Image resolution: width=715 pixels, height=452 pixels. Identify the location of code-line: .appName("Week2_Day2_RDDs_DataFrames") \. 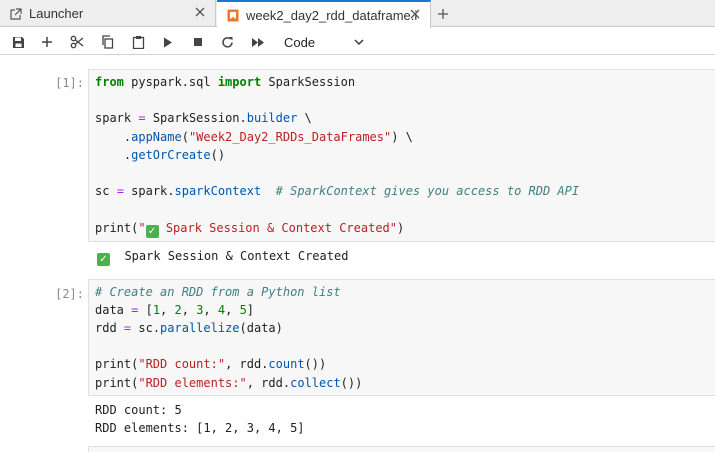
(254, 137).